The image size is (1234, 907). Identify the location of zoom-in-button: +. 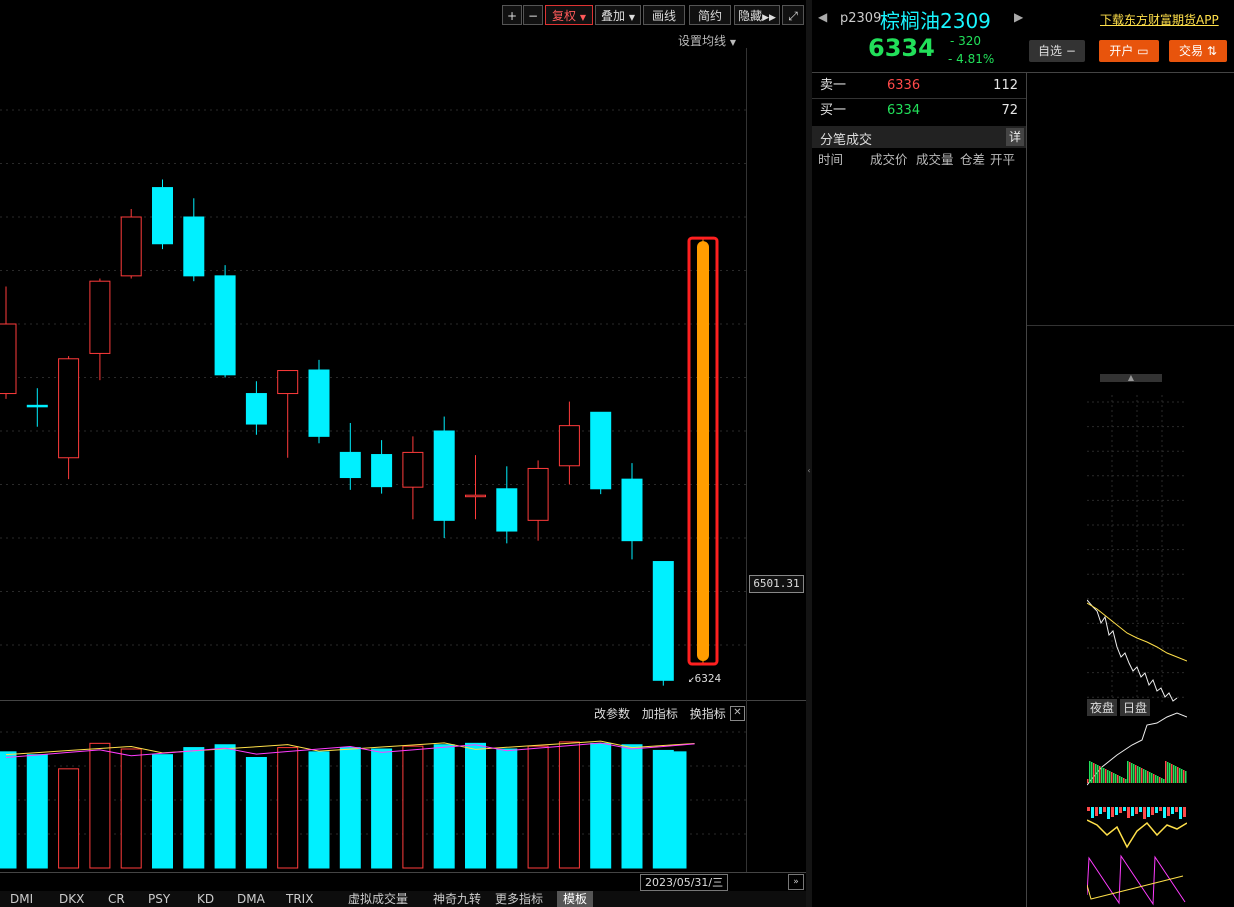
(512, 15).